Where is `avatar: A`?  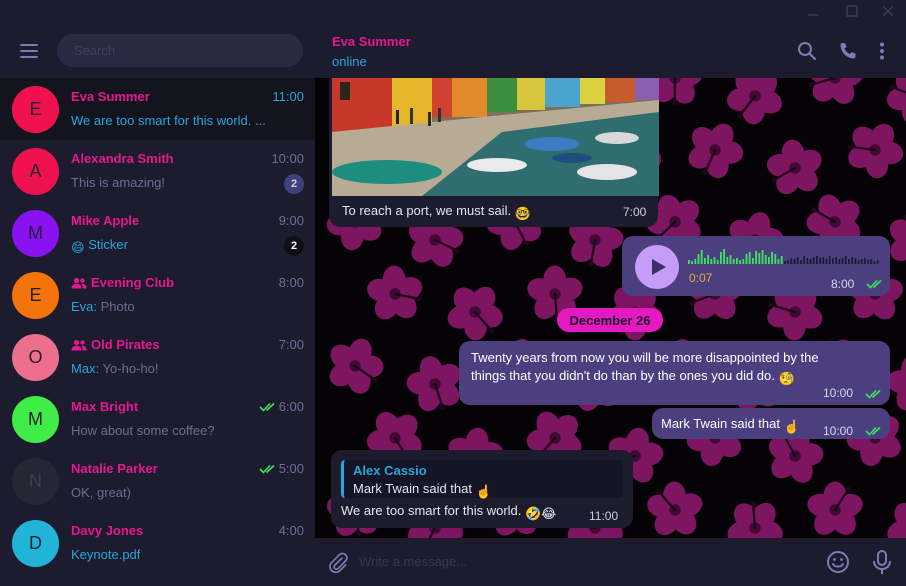
avatar: A is located at coordinates (35, 171).